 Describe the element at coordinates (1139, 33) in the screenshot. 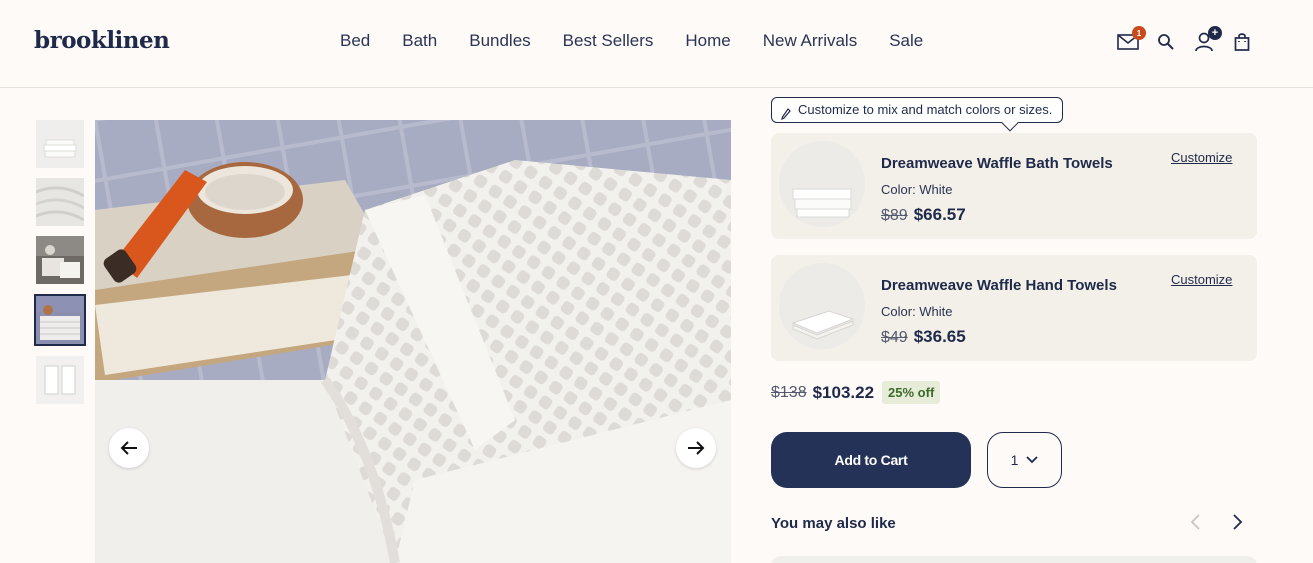

I see `mail-badge: 1` at that location.